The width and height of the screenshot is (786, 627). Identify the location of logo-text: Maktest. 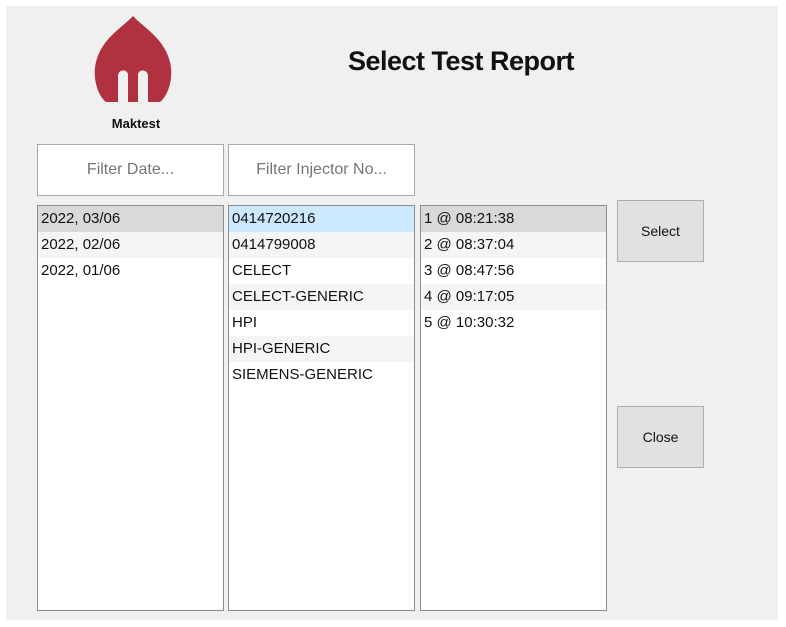
(136, 123).